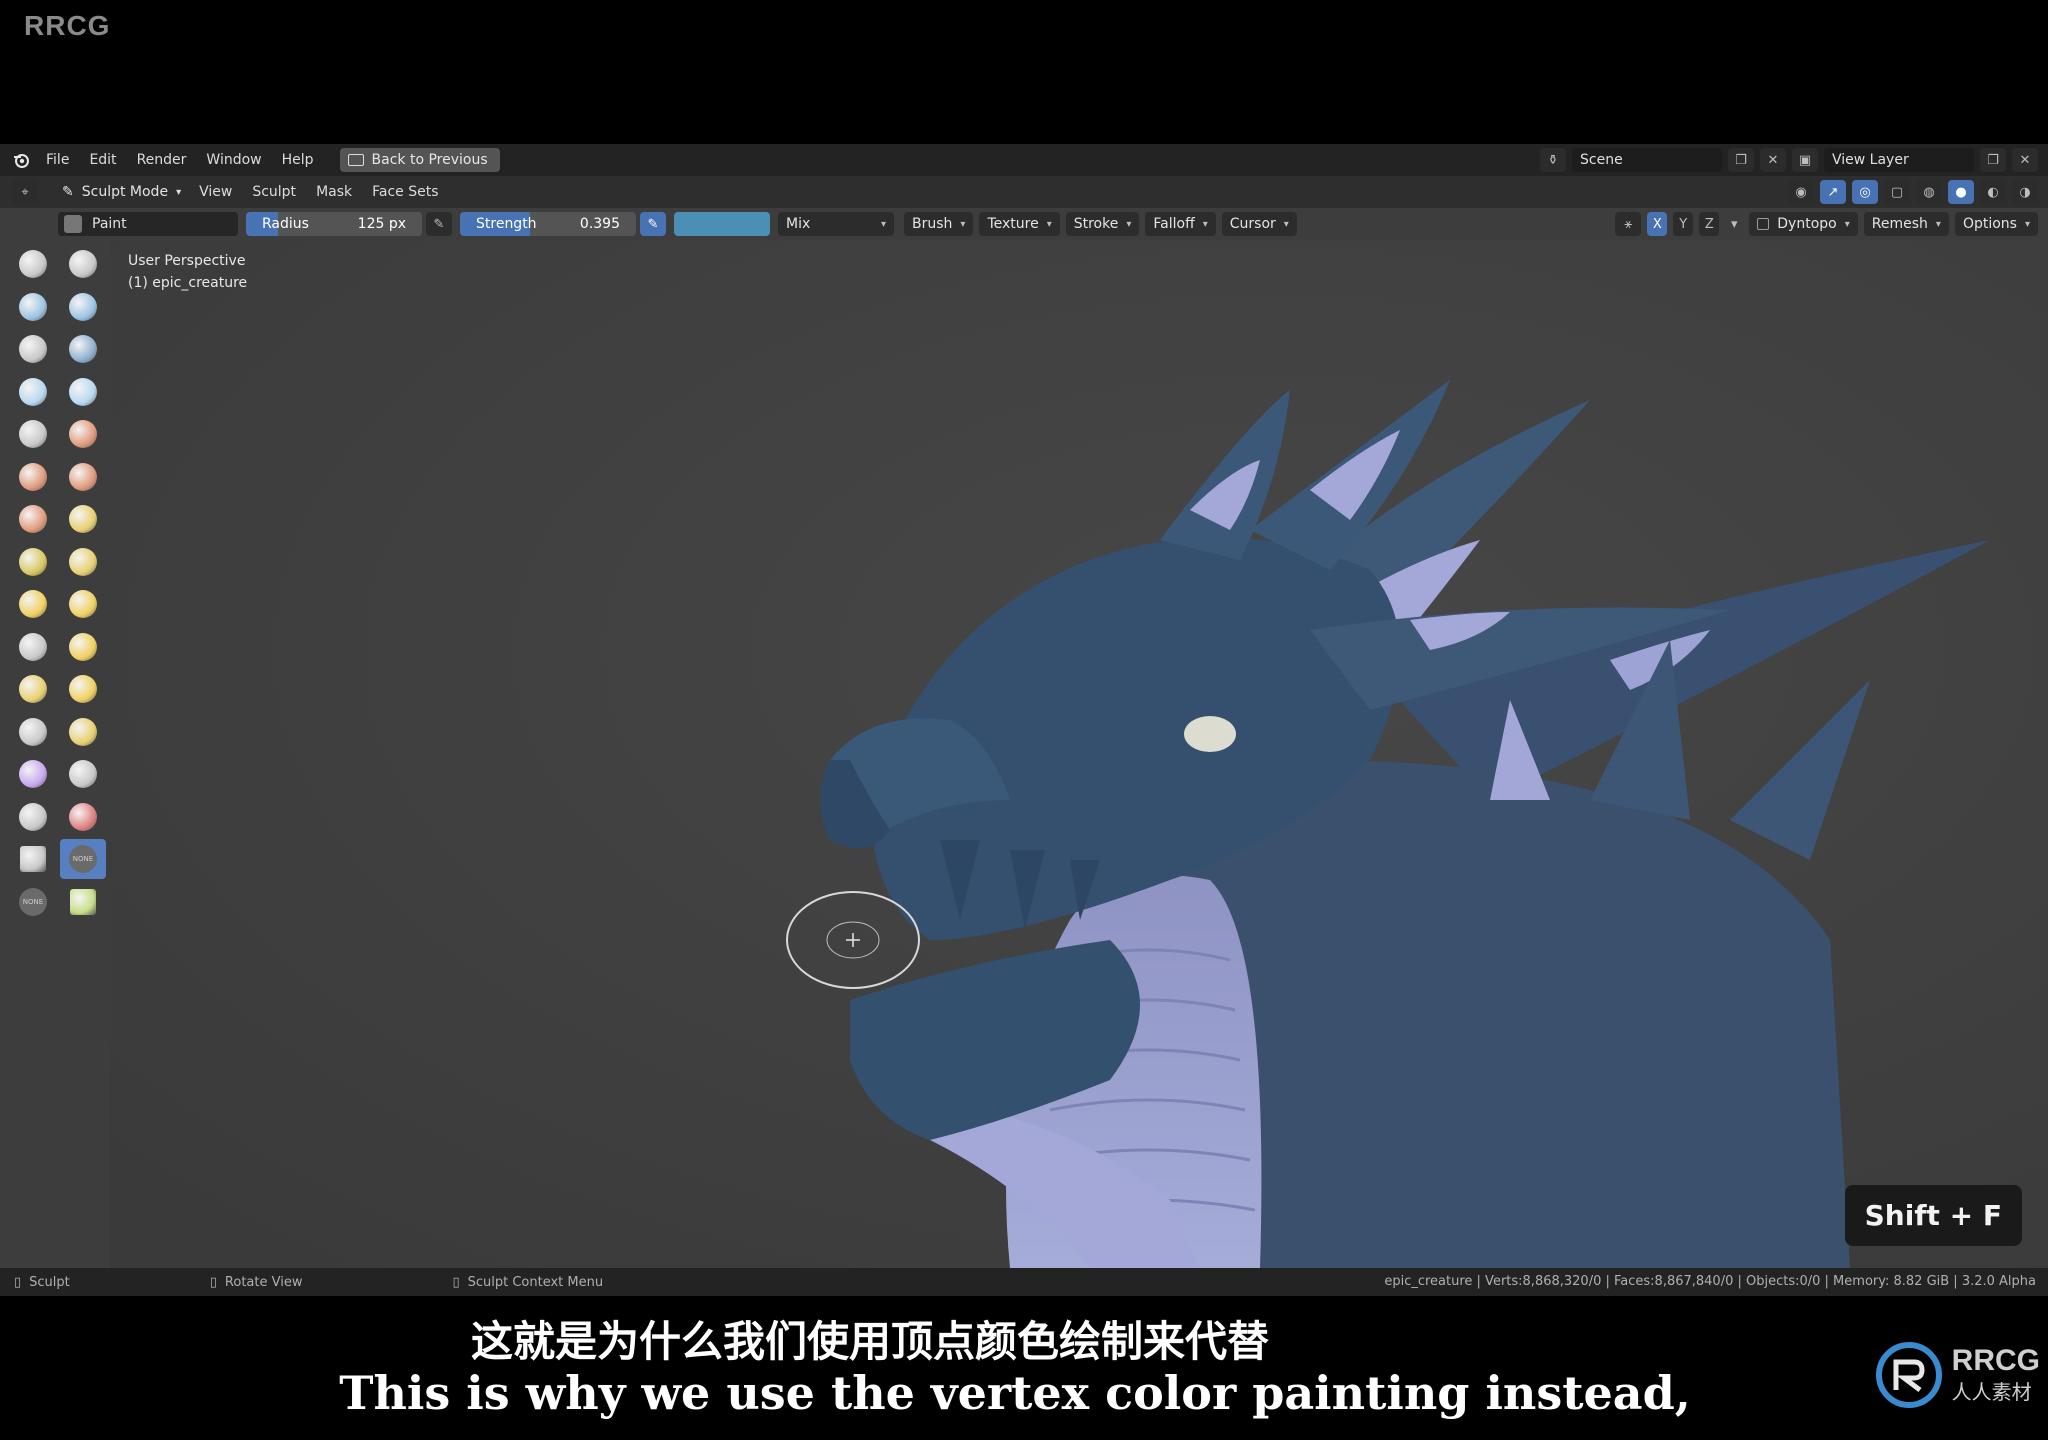 This screenshot has height=1440, width=2048. I want to click on tool-fill, so click(83, 477).